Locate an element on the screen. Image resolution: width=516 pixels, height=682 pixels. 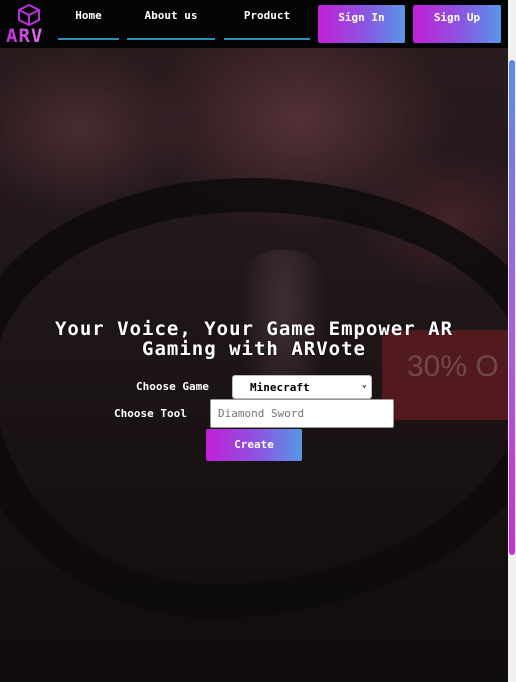
game-select: Minecraft ⌄ is located at coordinates (302, 387).